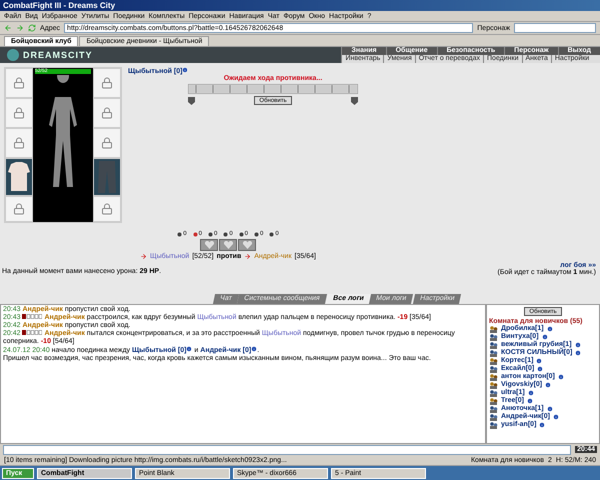 Image resolution: width=600 pixels, height=480 pixels. Describe the element at coordinates (19, 177) in the screenshot. I see `shirt-item-icon` at that location.